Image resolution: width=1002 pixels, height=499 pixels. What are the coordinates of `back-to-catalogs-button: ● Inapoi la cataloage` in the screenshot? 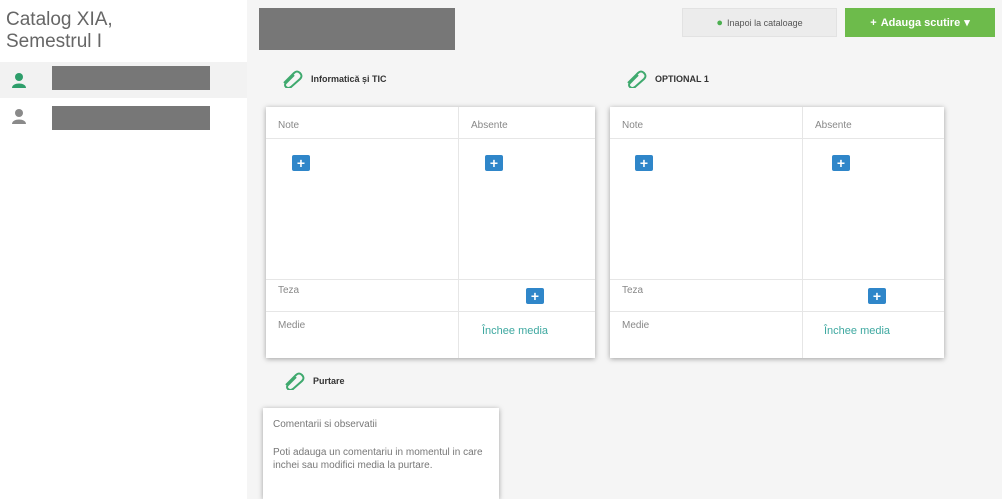 It's located at (759, 22).